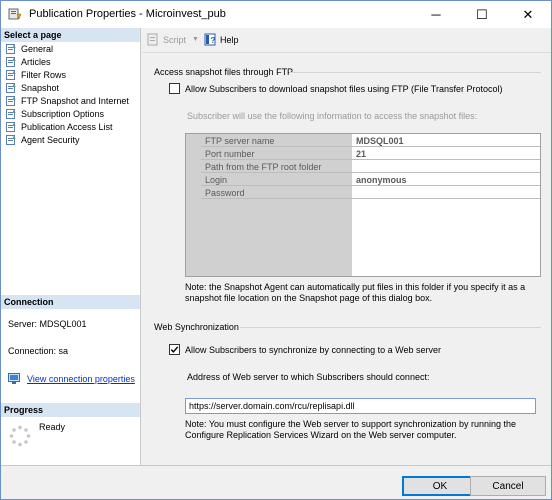 Image resolution: width=552 pixels, height=500 pixels. What do you see at coordinates (390, 327) in the screenshot?
I see `web-section-divider` at bounding box center [390, 327].